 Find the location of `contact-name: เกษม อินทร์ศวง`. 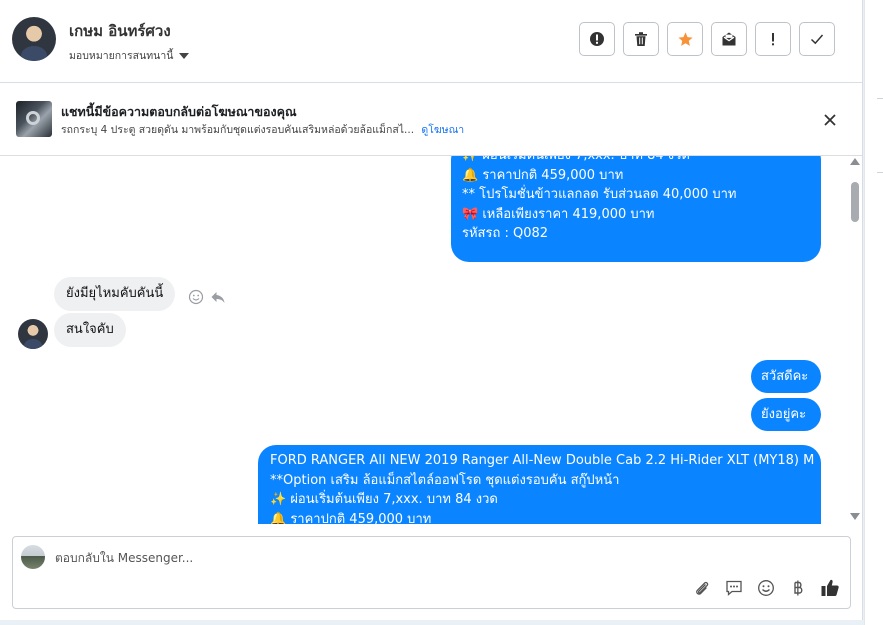

contact-name: เกษม อินทร์ศวง is located at coordinates (120, 31).